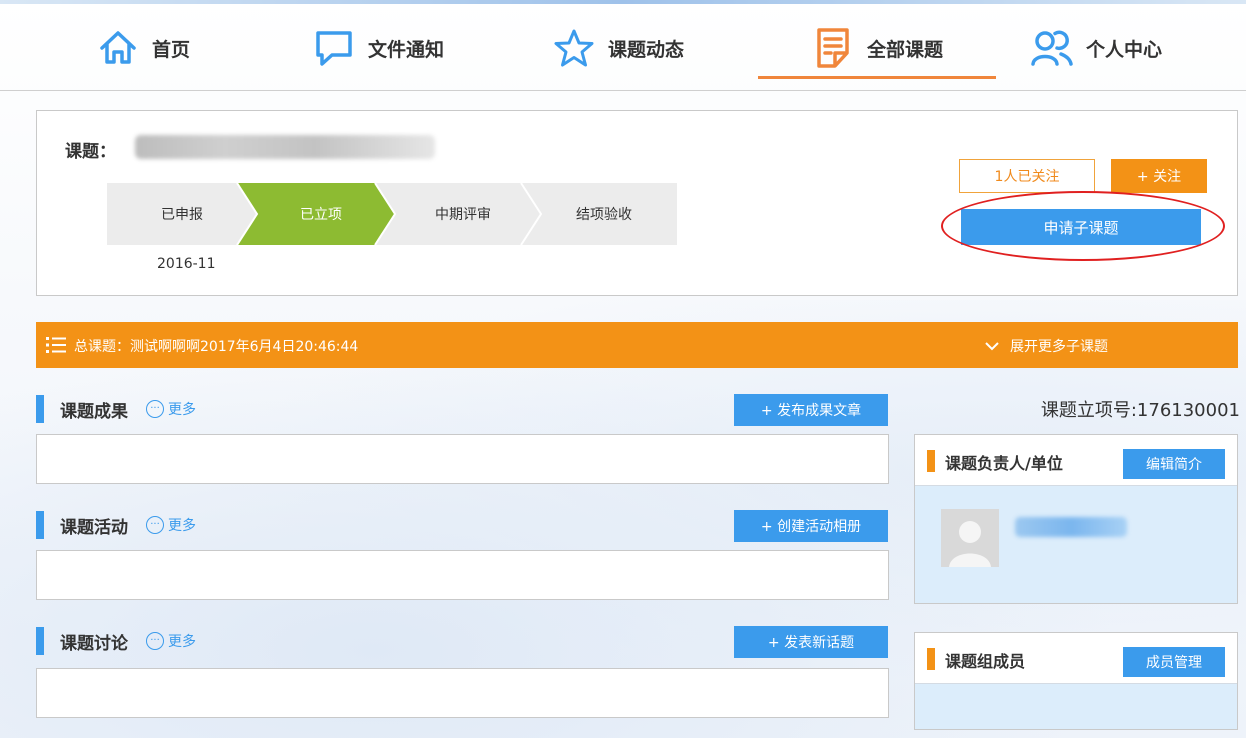 This screenshot has width=1246, height=738. Describe the element at coordinates (1071, 527) in the screenshot. I see `leader-name-redacted` at that location.